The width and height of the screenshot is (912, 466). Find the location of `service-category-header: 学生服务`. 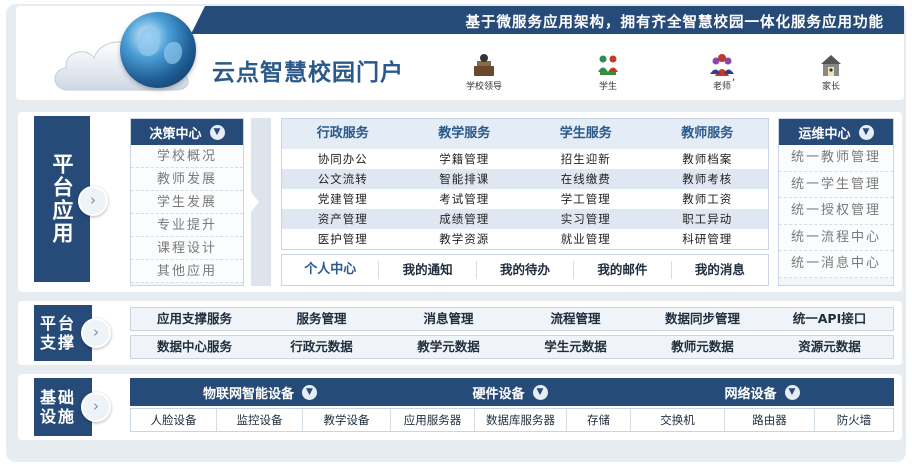

service-category-header: 学生服务 is located at coordinates (586, 134).